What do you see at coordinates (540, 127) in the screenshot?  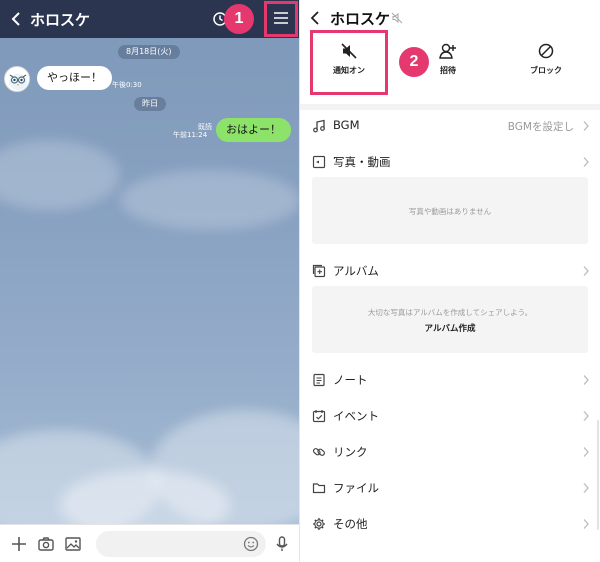 I see `row-value: BGMを設定し` at bounding box center [540, 127].